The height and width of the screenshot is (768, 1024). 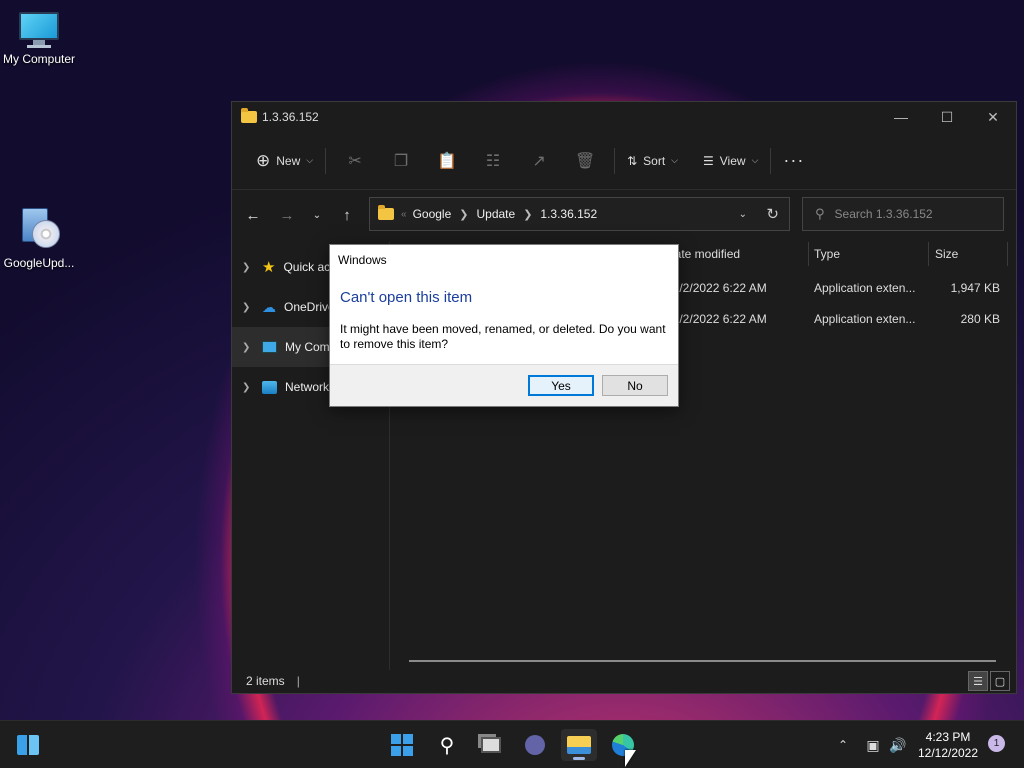 What do you see at coordinates (975, 288) in the screenshot?
I see `cell-size: 1,947 KB` at bounding box center [975, 288].